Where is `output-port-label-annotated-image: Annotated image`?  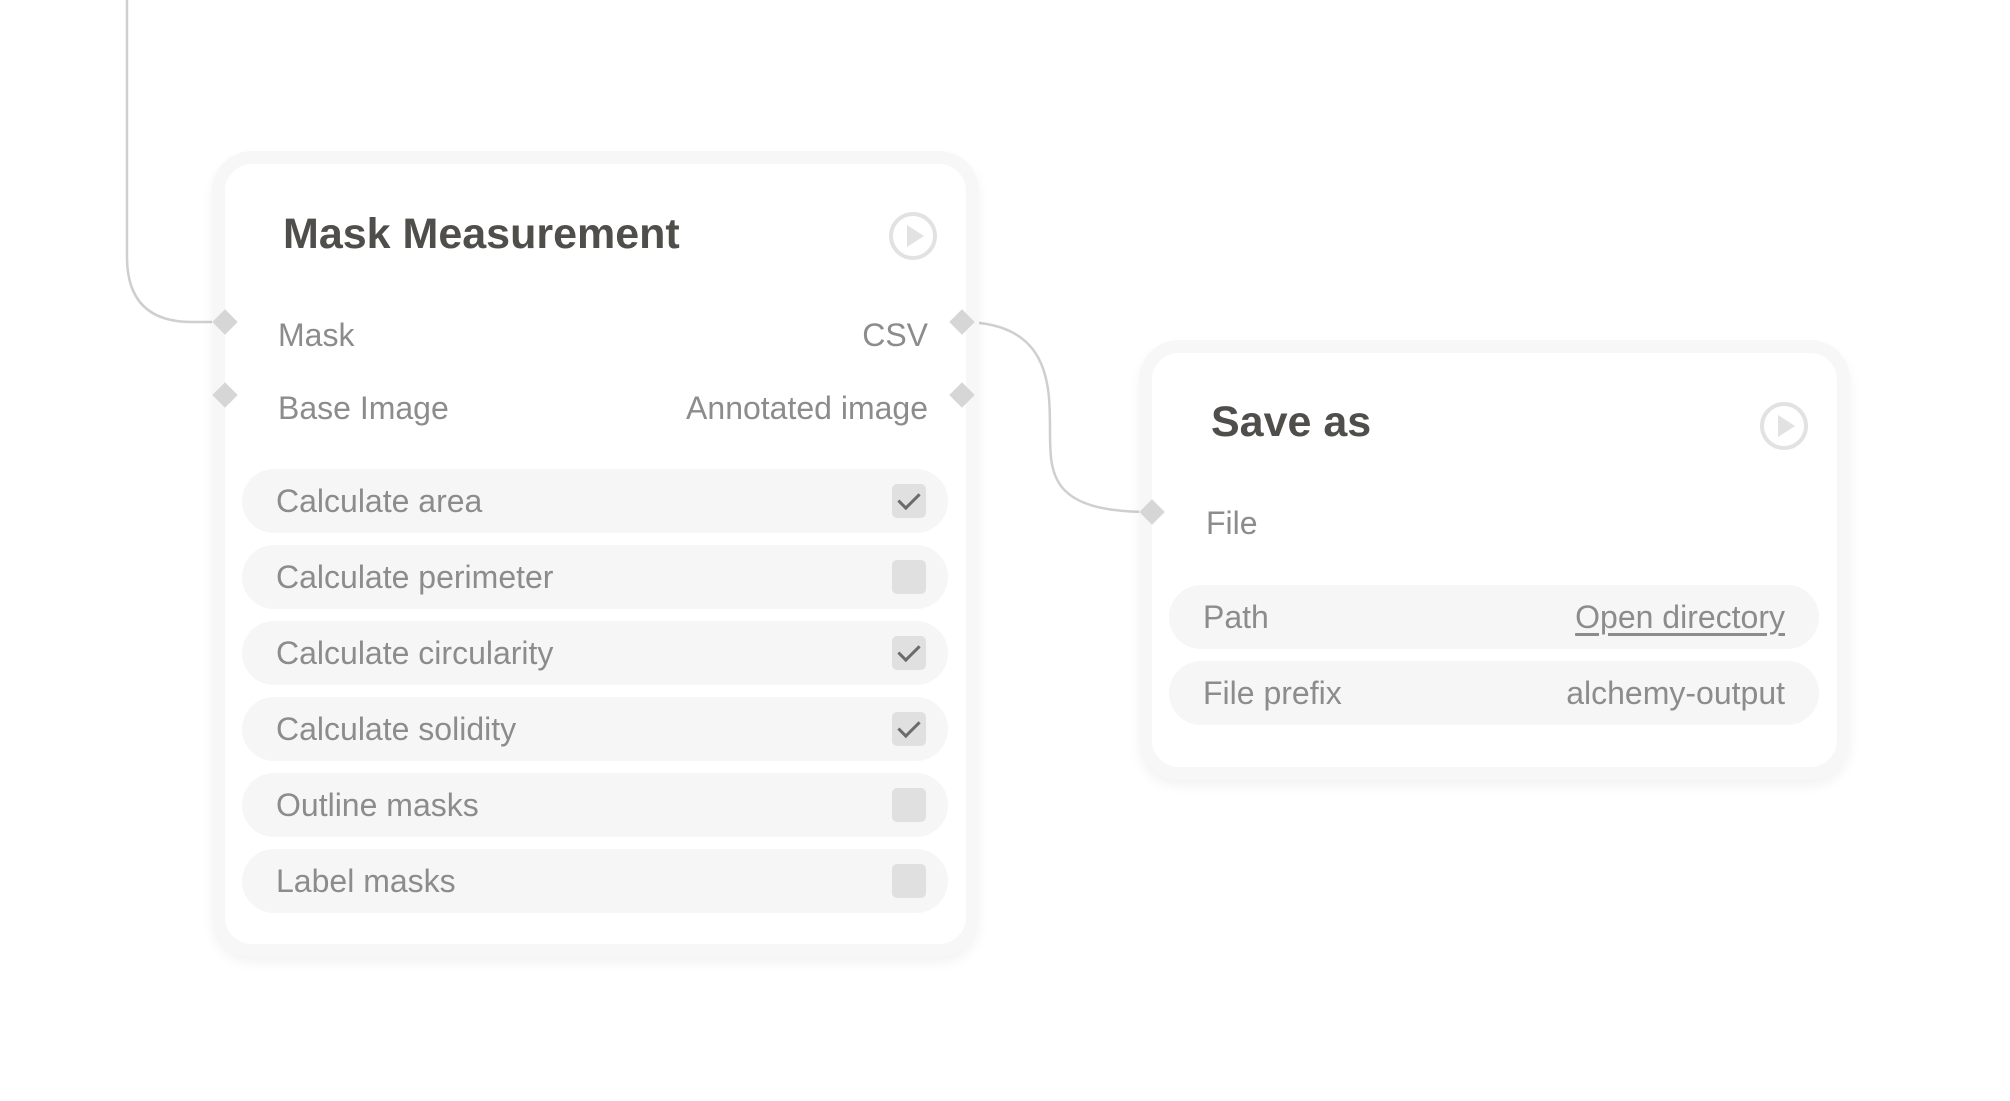
output-port-label-annotated-image: Annotated image is located at coordinates (807, 408).